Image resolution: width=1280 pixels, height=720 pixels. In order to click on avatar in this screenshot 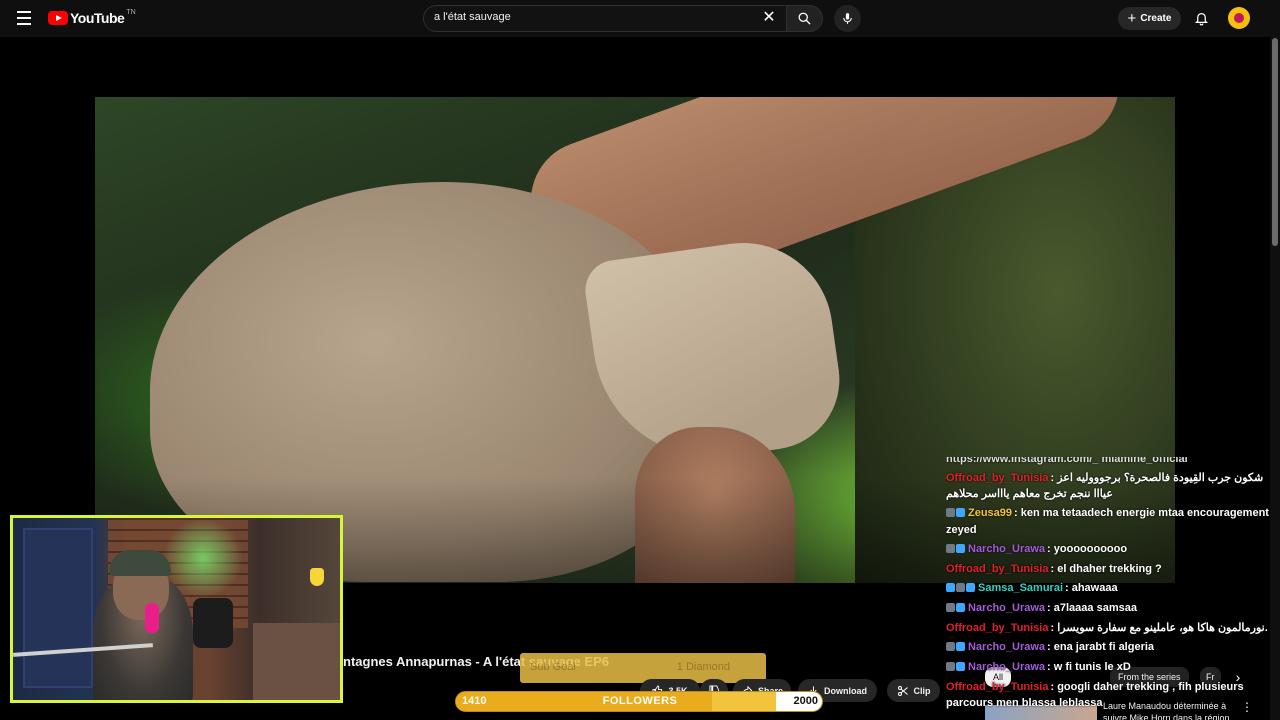, I will do `click(1239, 18)`.